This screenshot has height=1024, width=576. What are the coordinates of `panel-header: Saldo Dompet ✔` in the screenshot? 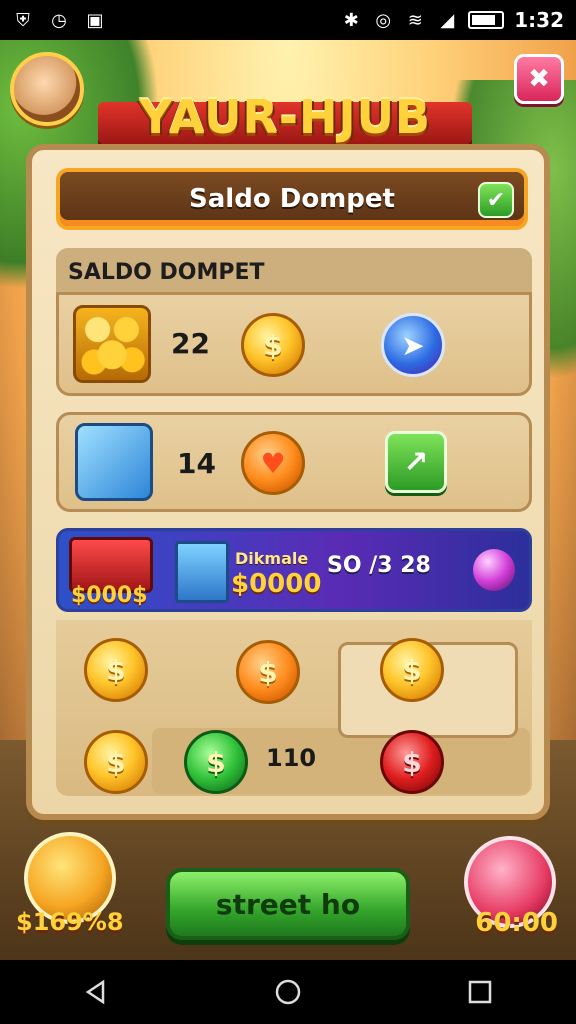 It's located at (292, 199).